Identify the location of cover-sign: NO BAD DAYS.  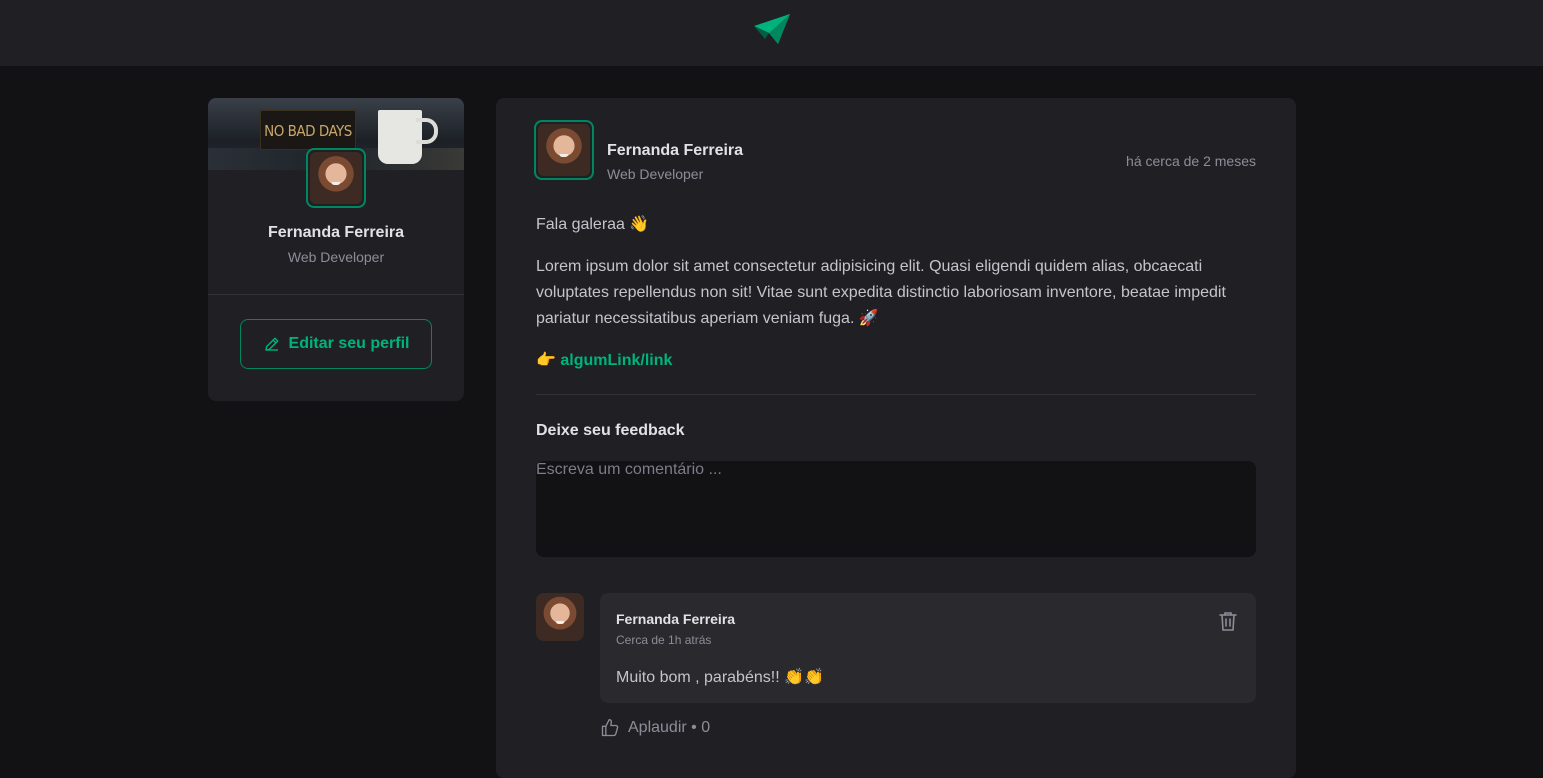
(308, 130).